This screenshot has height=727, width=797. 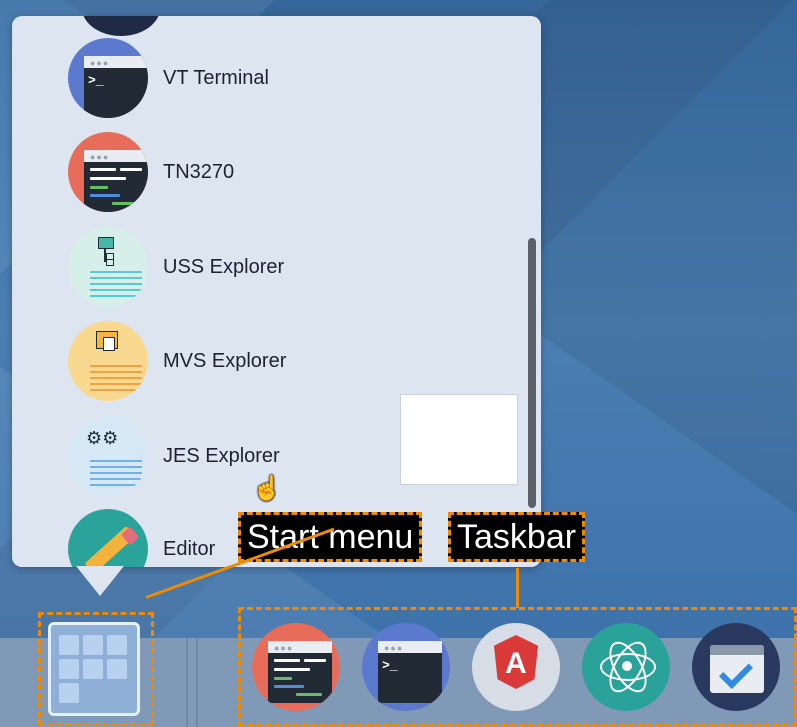 What do you see at coordinates (121, 26) in the screenshot?
I see `partial-app-icon` at bounding box center [121, 26].